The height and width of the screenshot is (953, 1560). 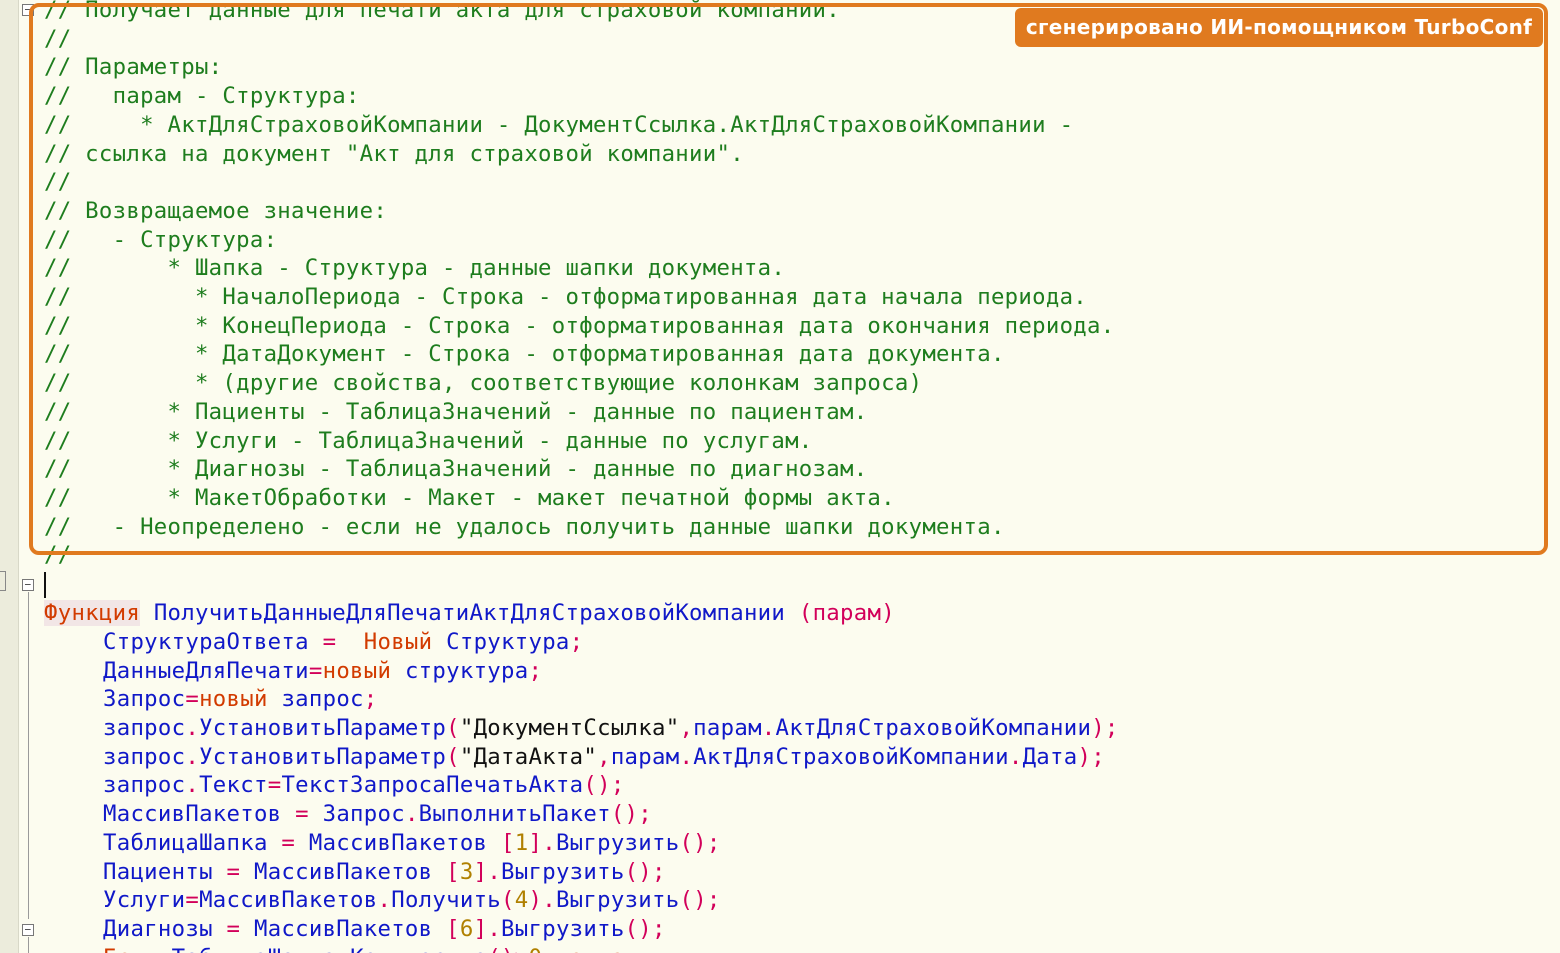 What do you see at coordinates (28, 945) in the screenshot?
I see `fold-guide-if` at bounding box center [28, 945].